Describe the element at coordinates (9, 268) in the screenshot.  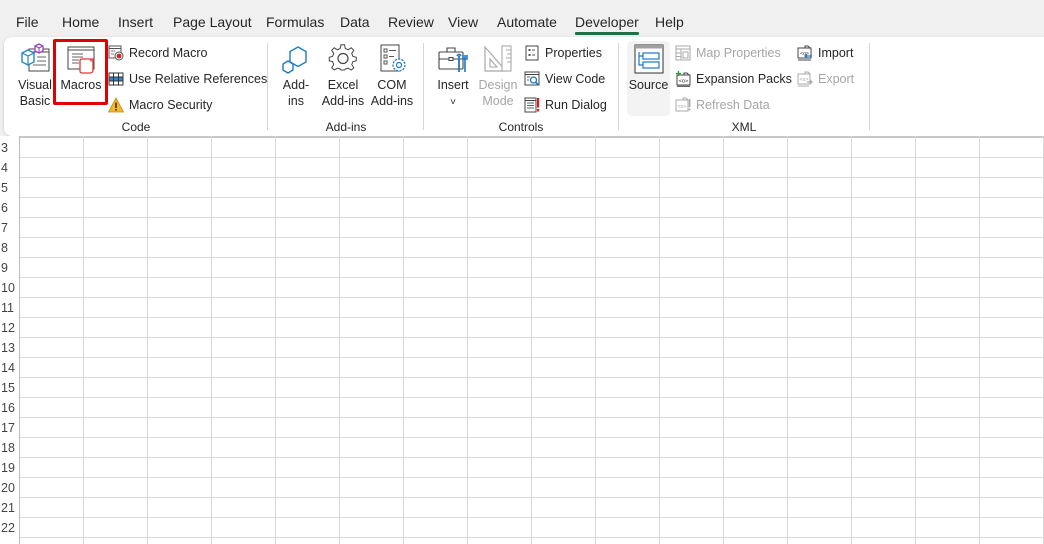
I see `row-number: 9` at that location.